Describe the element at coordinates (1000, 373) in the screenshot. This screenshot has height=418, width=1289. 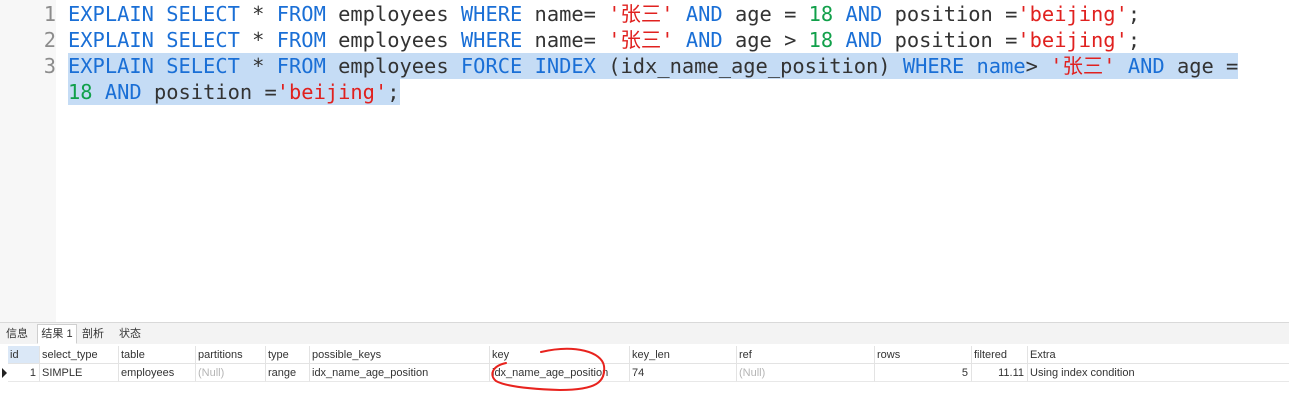
I see `cell-filtered: 11.11` at that location.